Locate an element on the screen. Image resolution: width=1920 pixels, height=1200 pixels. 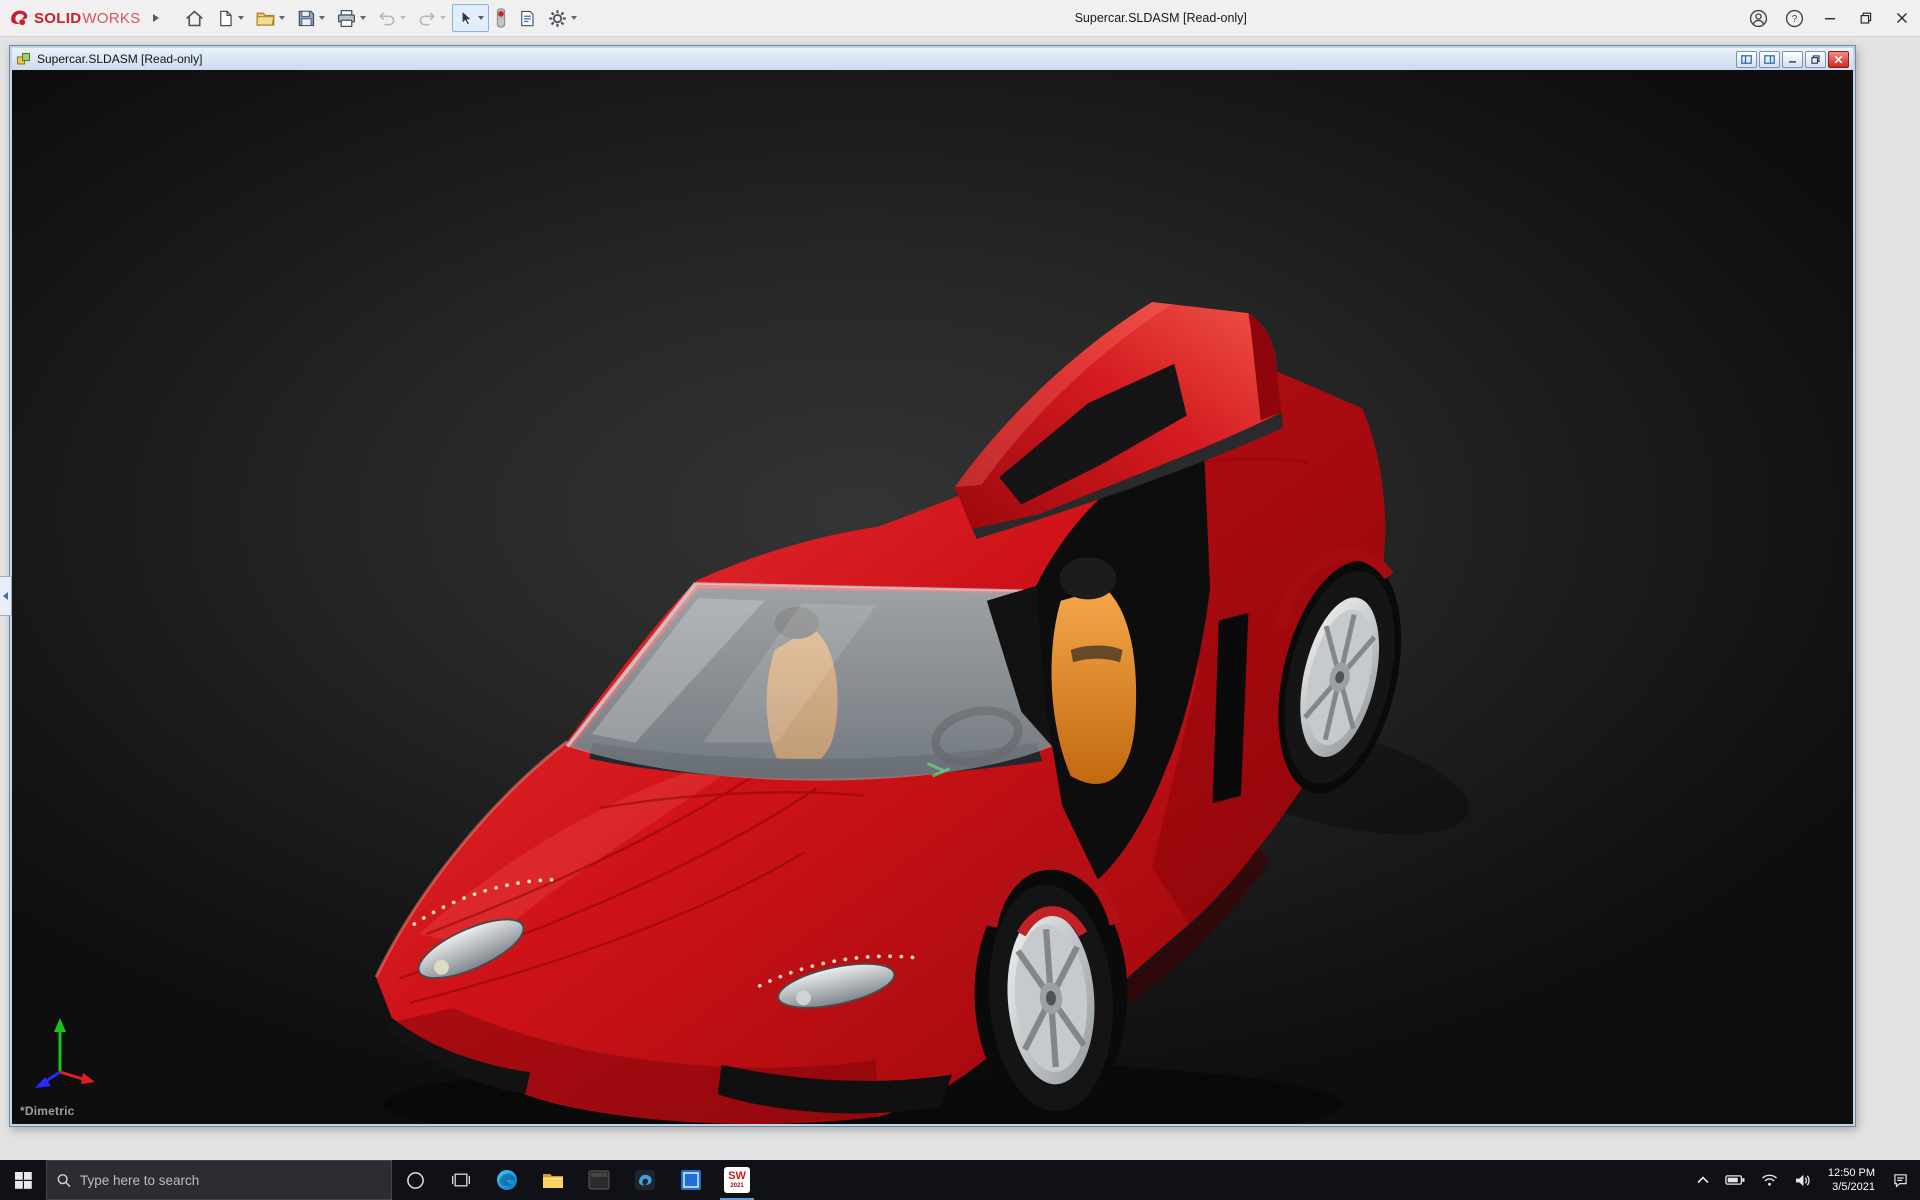
home-icon is located at coordinates (194, 17).